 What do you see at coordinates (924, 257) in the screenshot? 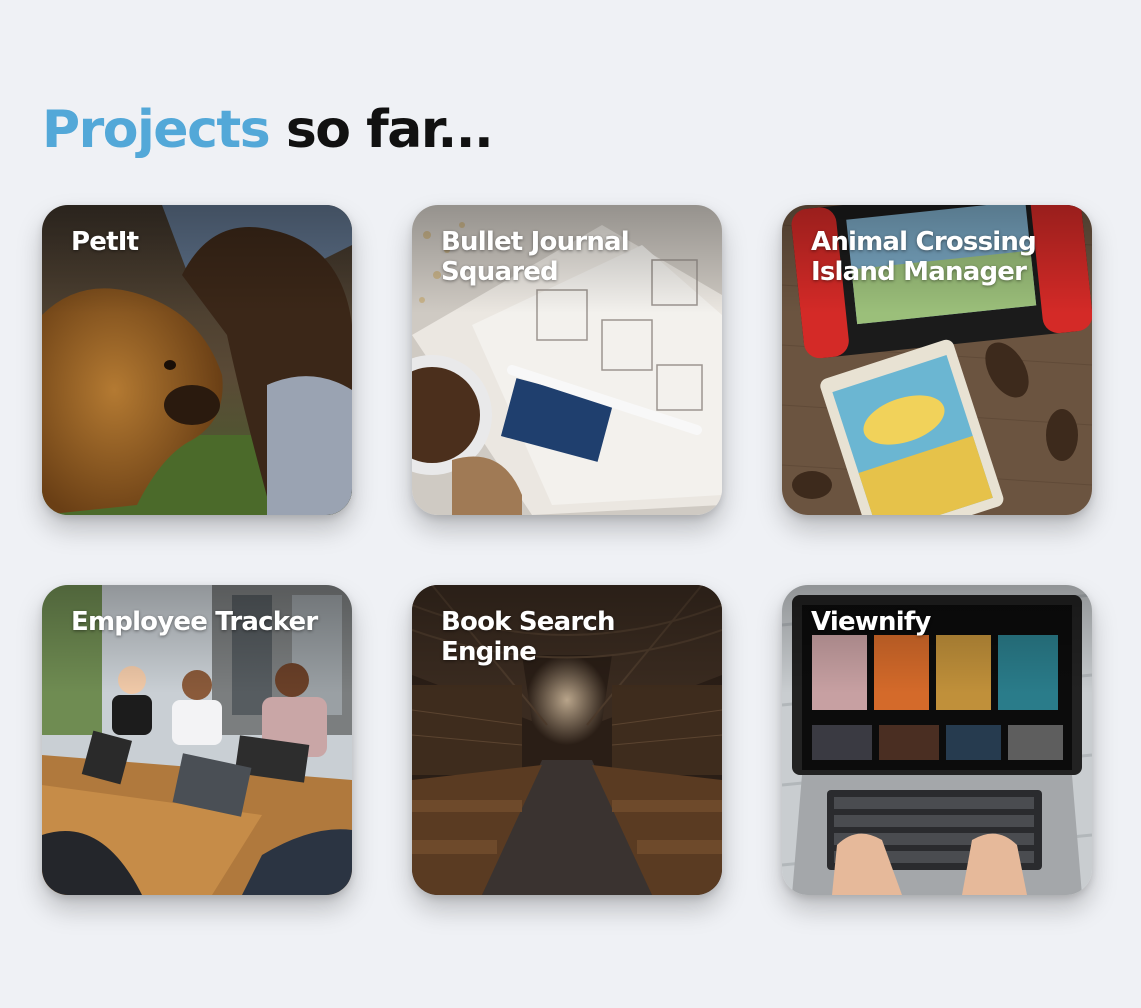
I see `project-title: Animal Crossing Island Manager` at bounding box center [924, 257].